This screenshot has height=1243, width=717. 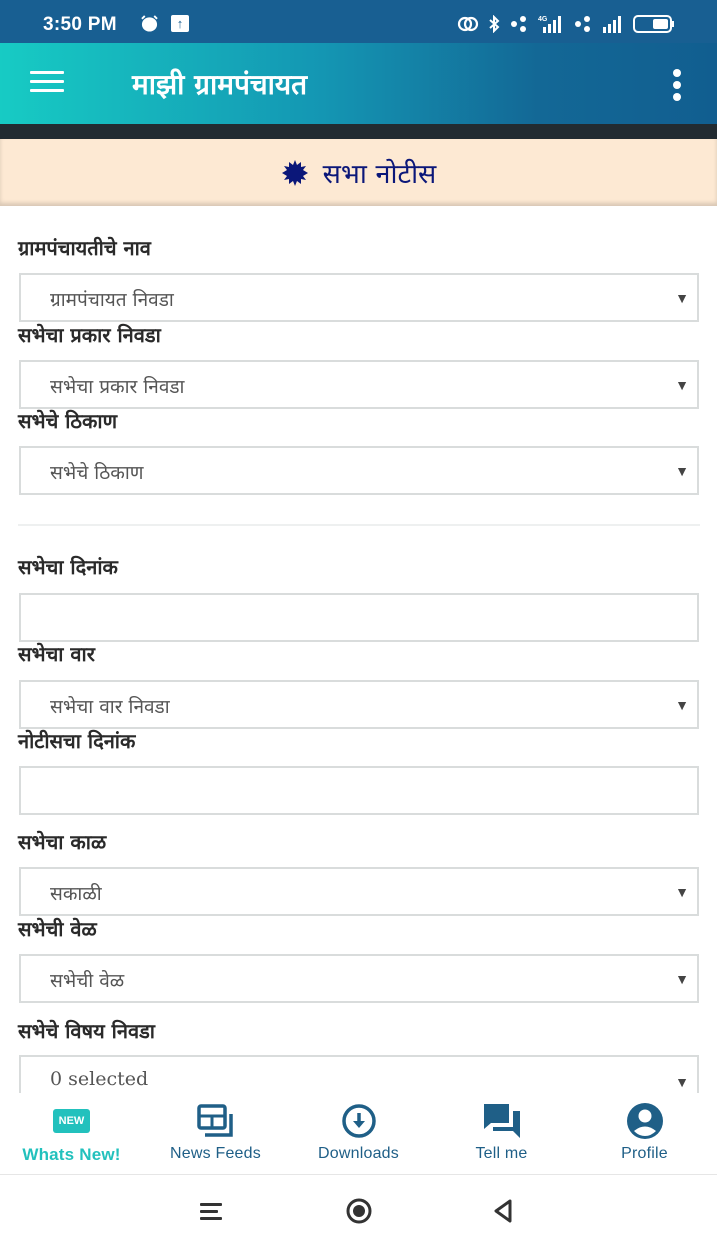 I want to click on meeting-day-label: सभेचा वार, so click(x=56, y=654).